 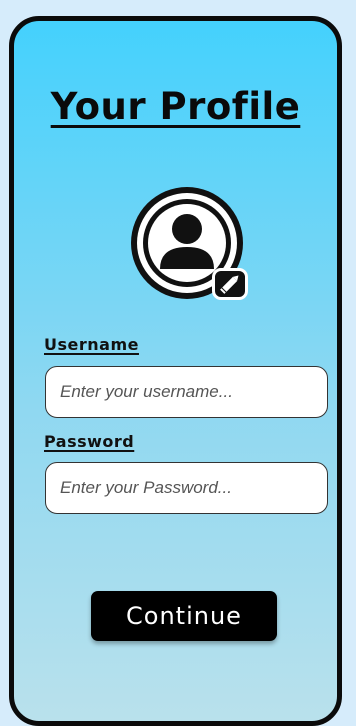 I want to click on username-input, so click(x=186, y=392).